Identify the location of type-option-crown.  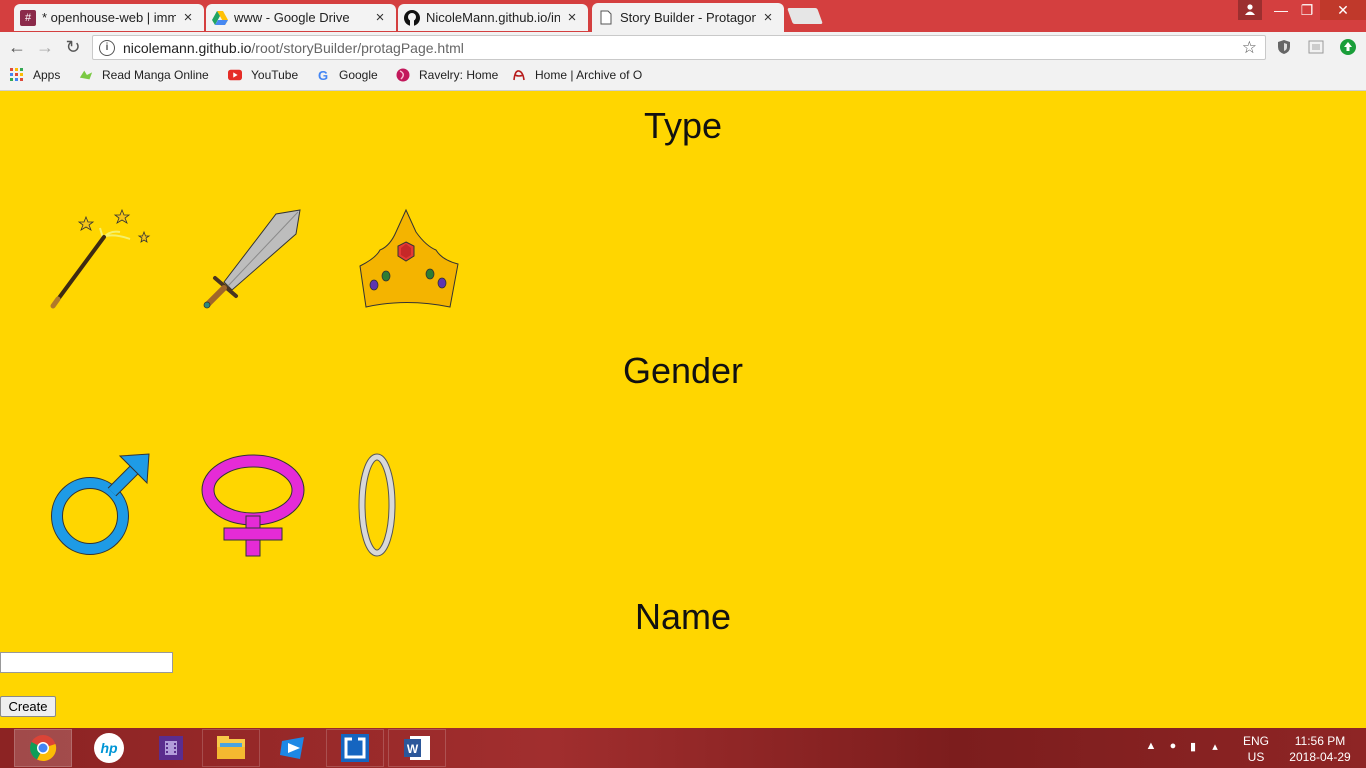
(409, 259).